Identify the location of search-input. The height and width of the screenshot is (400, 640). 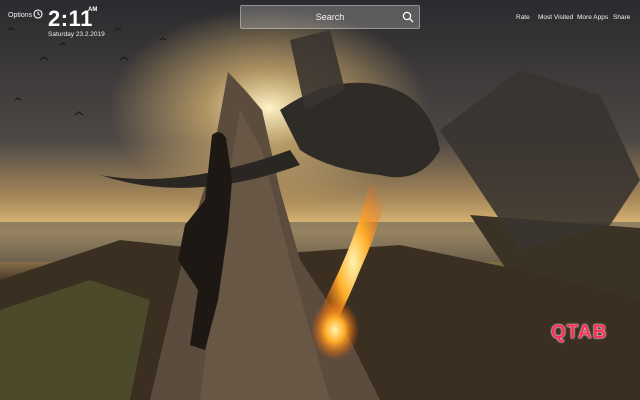
(330, 17).